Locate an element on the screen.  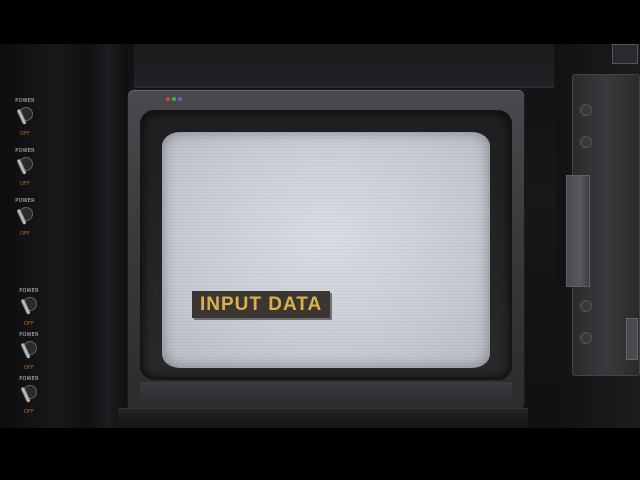
brand-dot-green is located at coordinates (174, 99).